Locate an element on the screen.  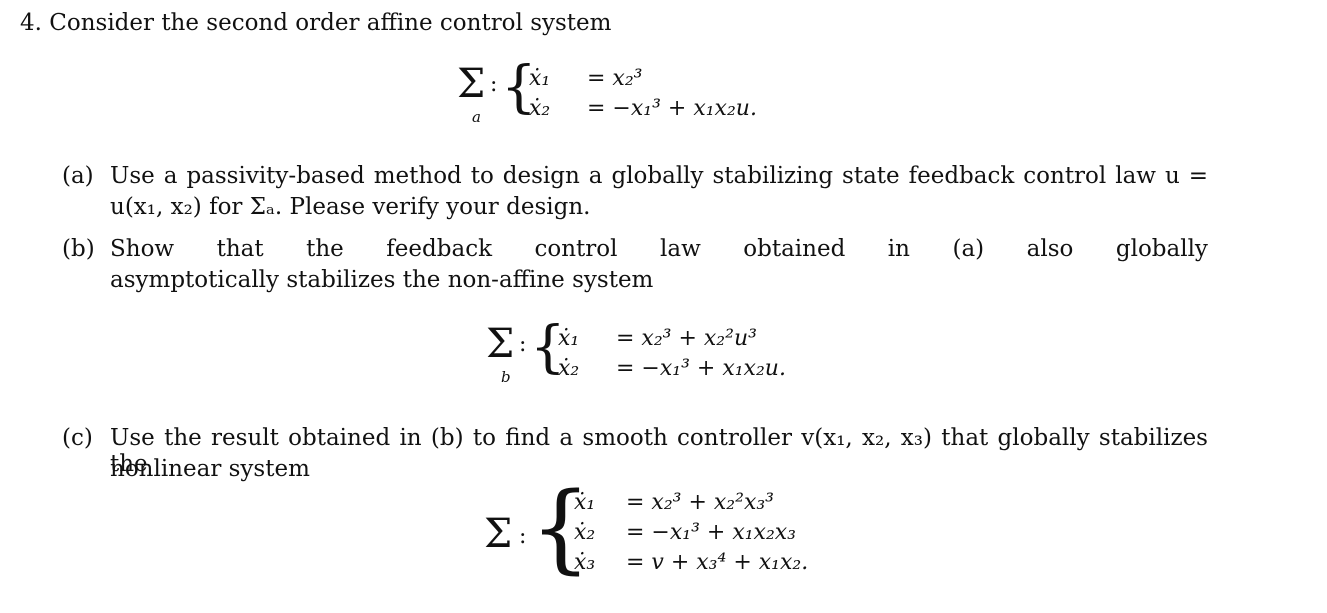
word: in is located at coordinates (898, 249).